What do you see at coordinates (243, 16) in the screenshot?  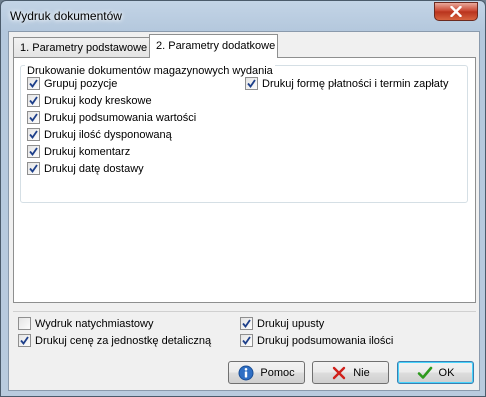 I see `title-bar: Wydruk dokumentów` at bounding box center [243, 16].